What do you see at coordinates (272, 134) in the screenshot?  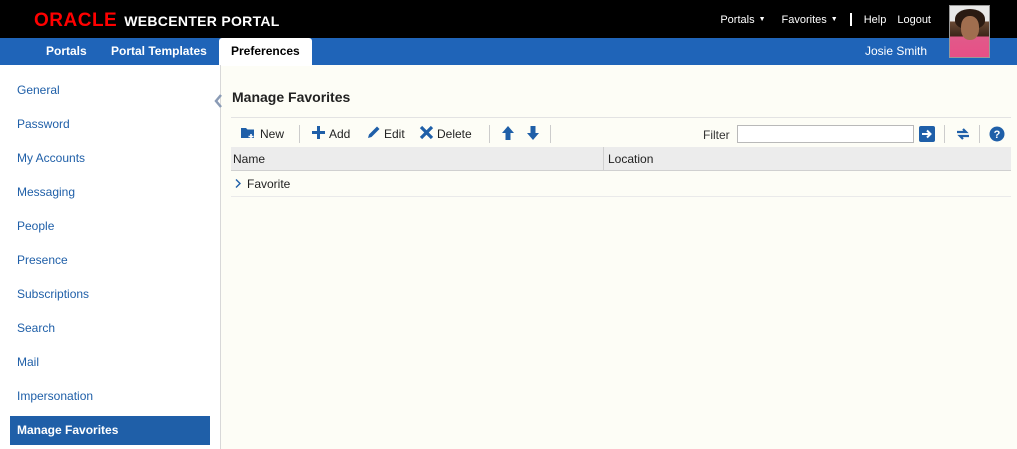 I see `new-button-label: New` at bounding box center [272, 134].